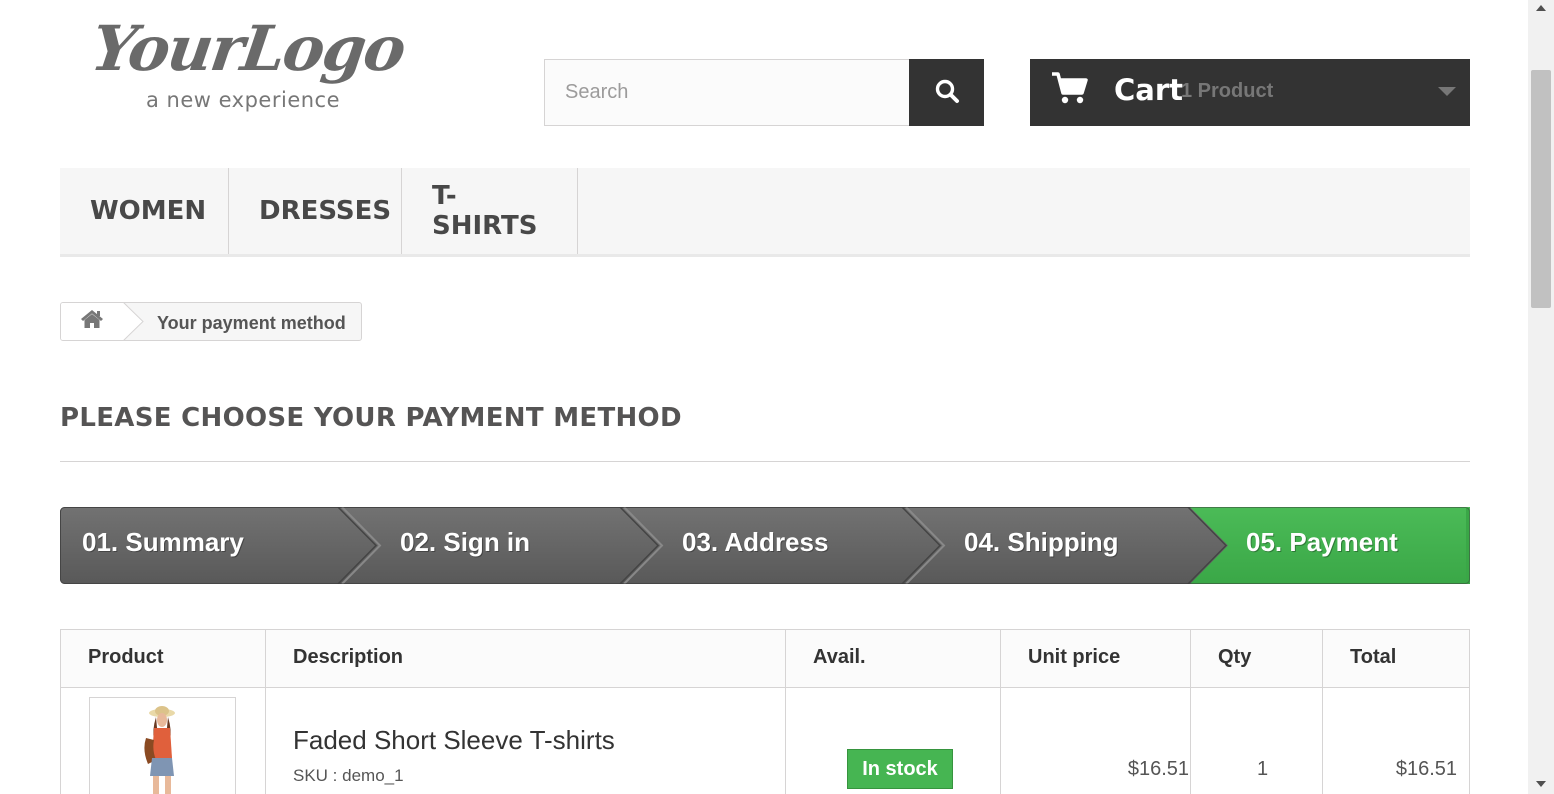 This screenshot has height=794, width=1554. Describe the element at coordinates (92, 321) in the screenshot. I see `home-icon` at that location.